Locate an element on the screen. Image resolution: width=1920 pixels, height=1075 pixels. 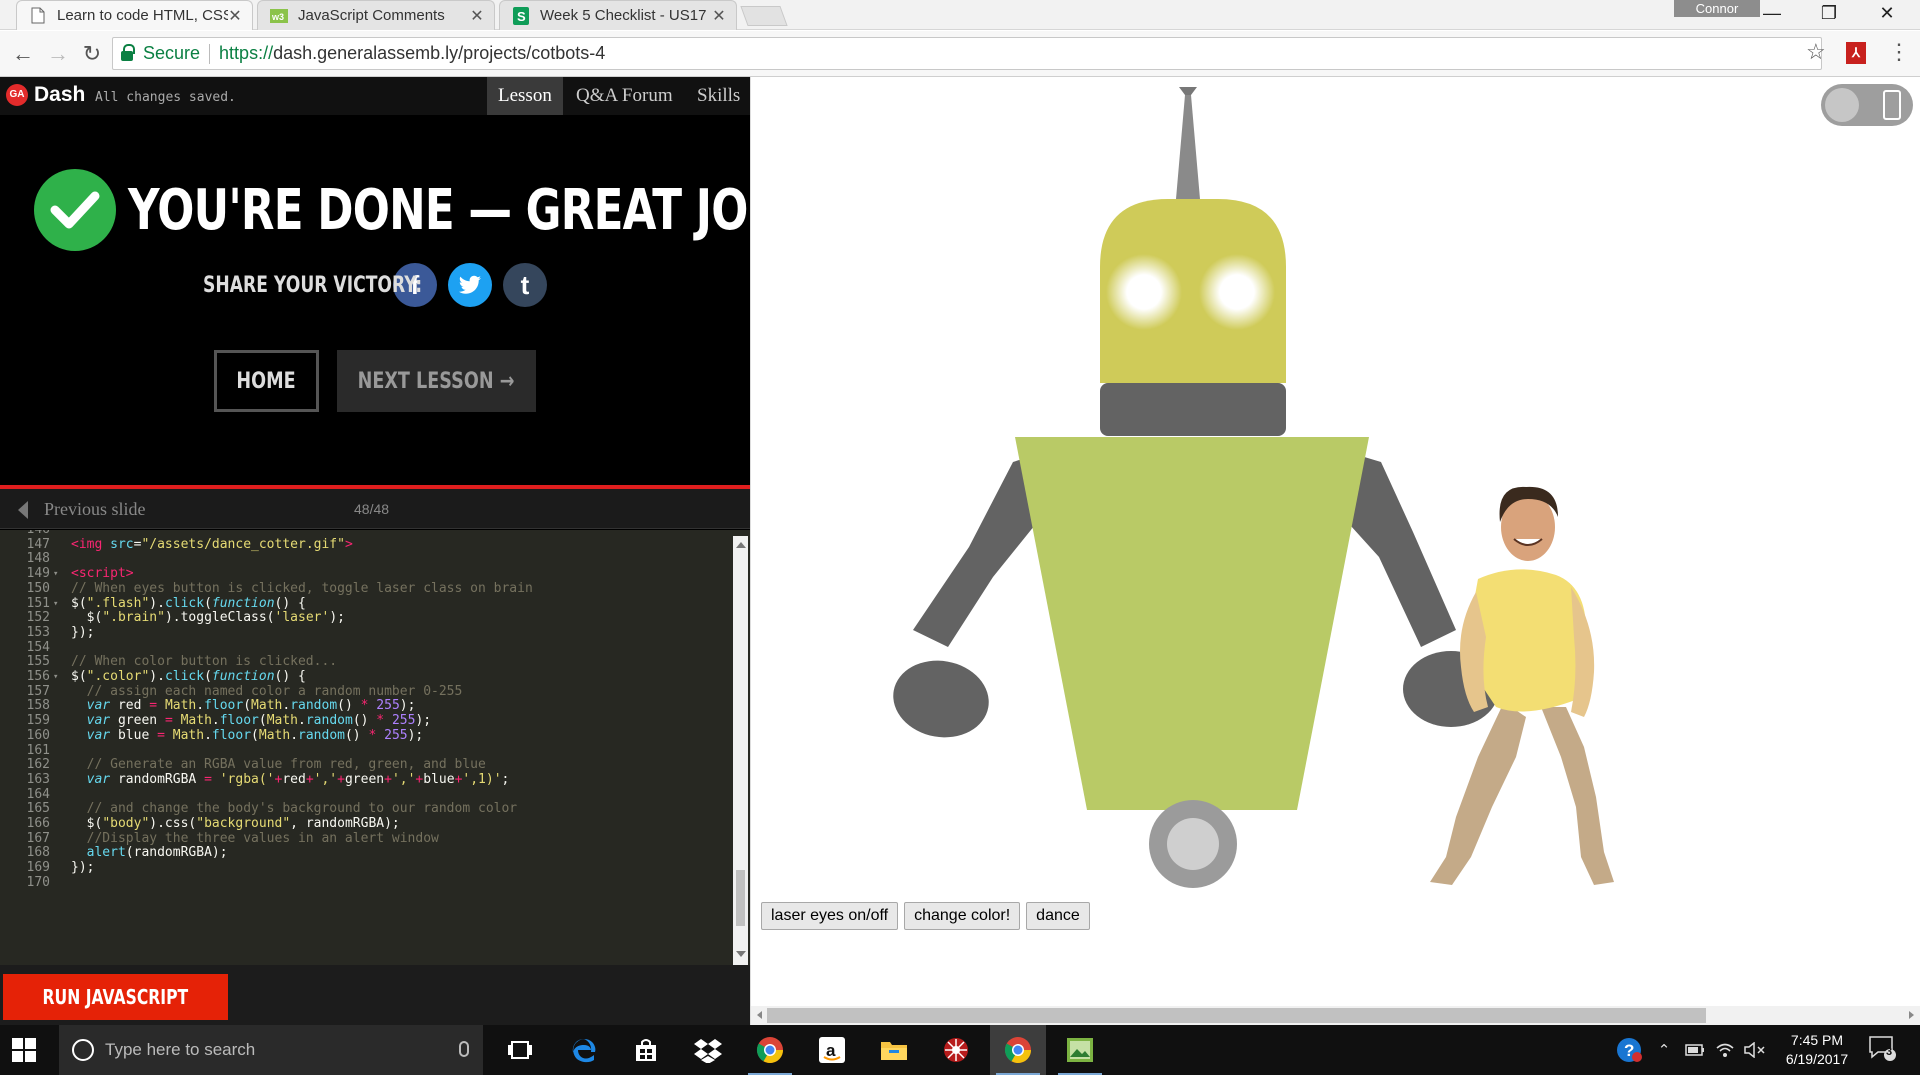
share-label: SHARE YOUR VICTORY: is located at coordinates (313, 285).